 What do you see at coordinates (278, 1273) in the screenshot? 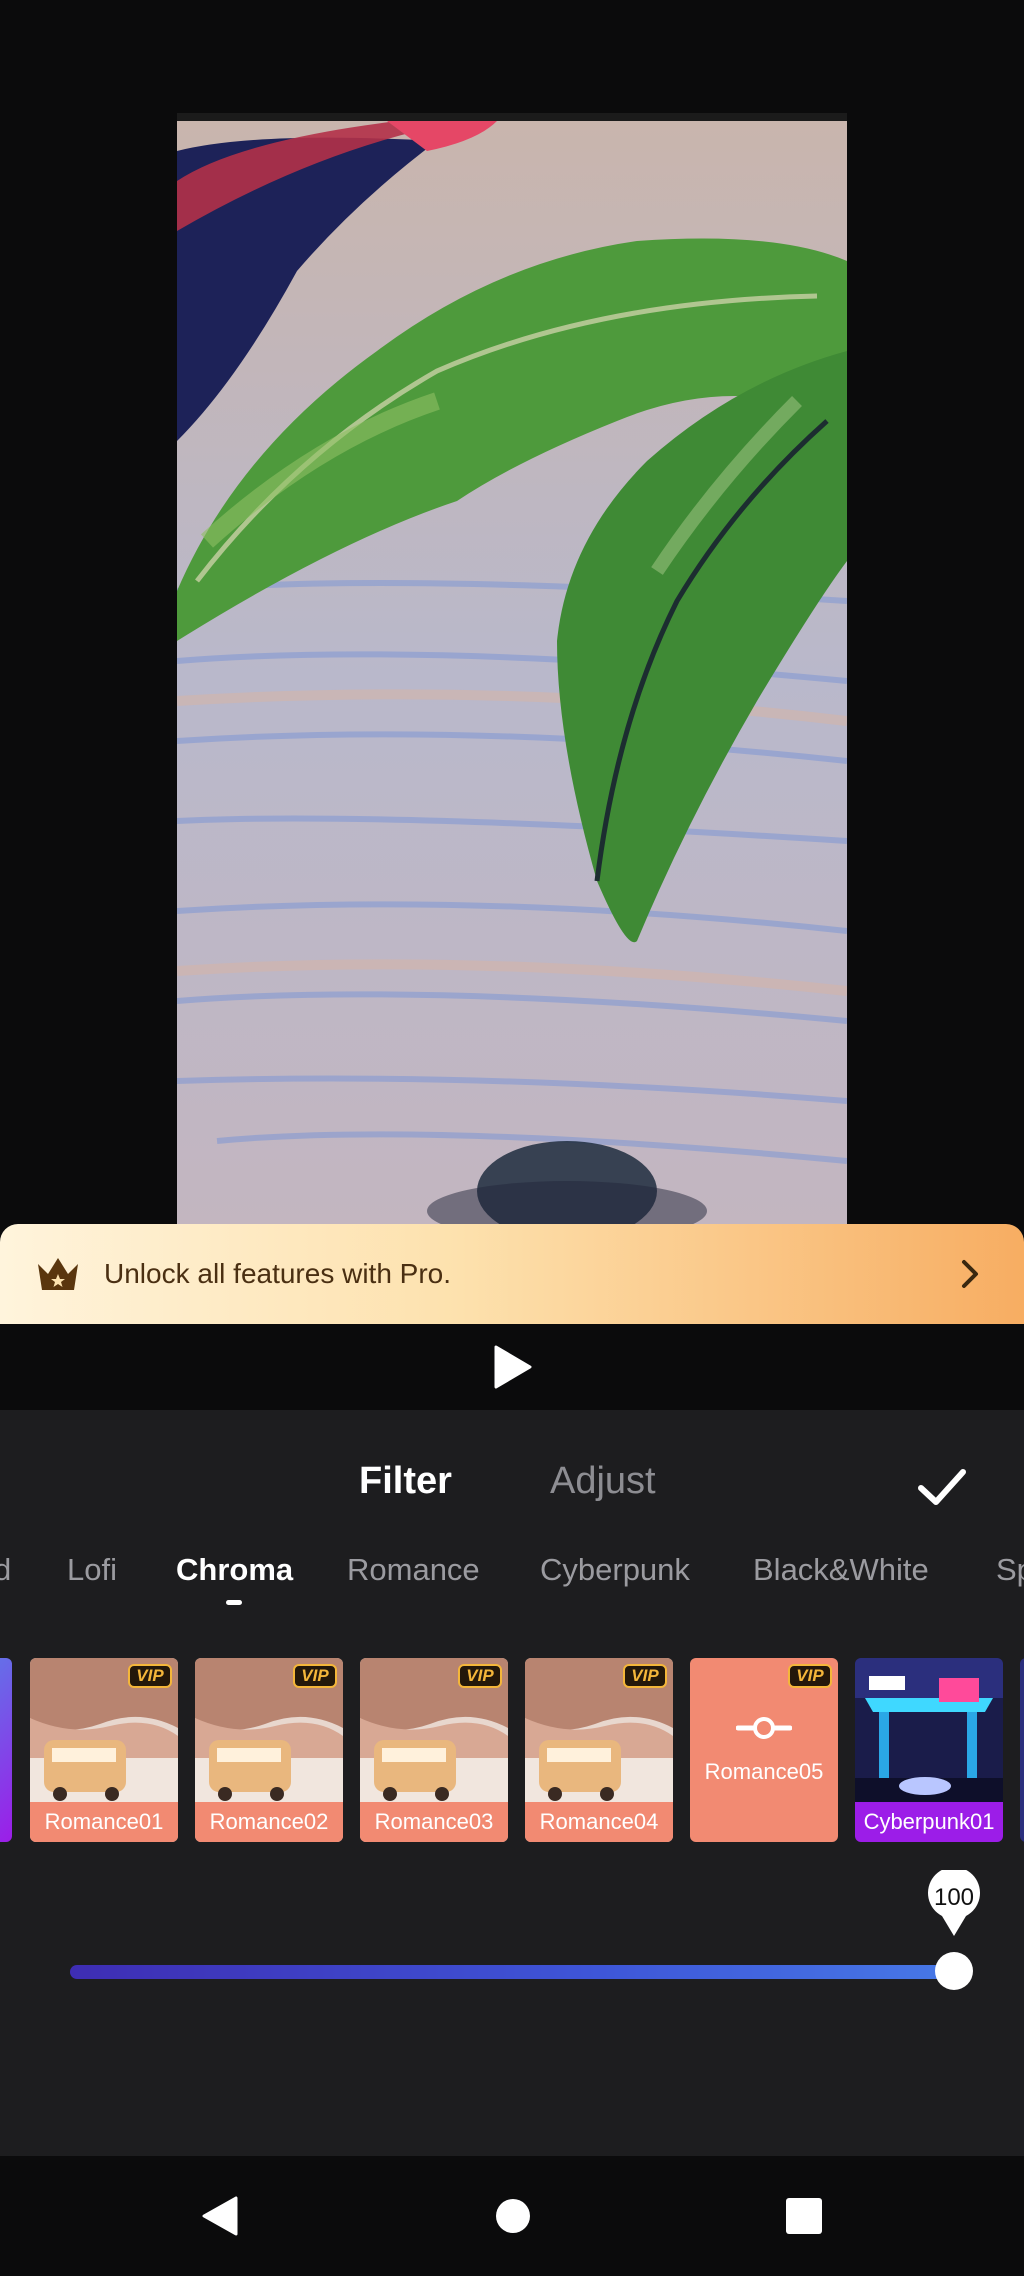
I see `pro-banner-text: Unlock all features with Pro.` at bounding box center [278, 1273].